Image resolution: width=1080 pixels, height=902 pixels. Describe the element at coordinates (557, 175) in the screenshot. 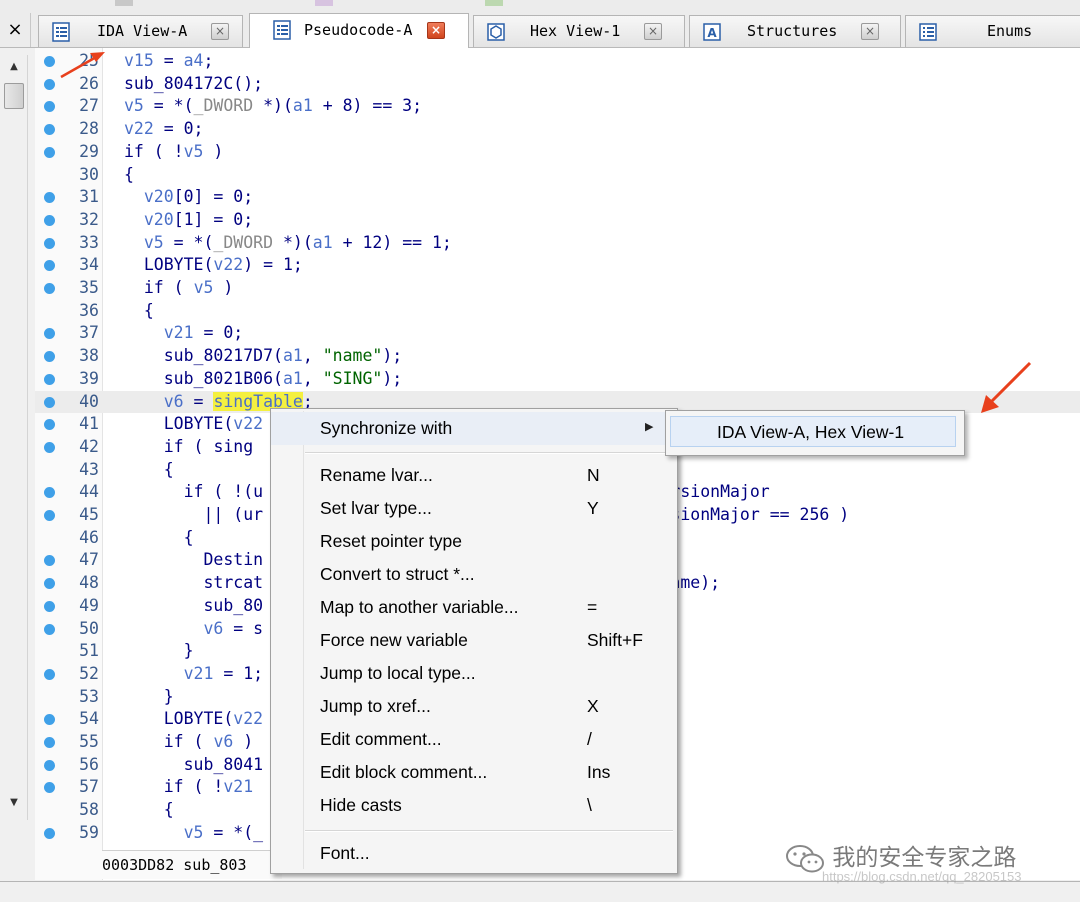

I see `code-line: 30 {` at that location.